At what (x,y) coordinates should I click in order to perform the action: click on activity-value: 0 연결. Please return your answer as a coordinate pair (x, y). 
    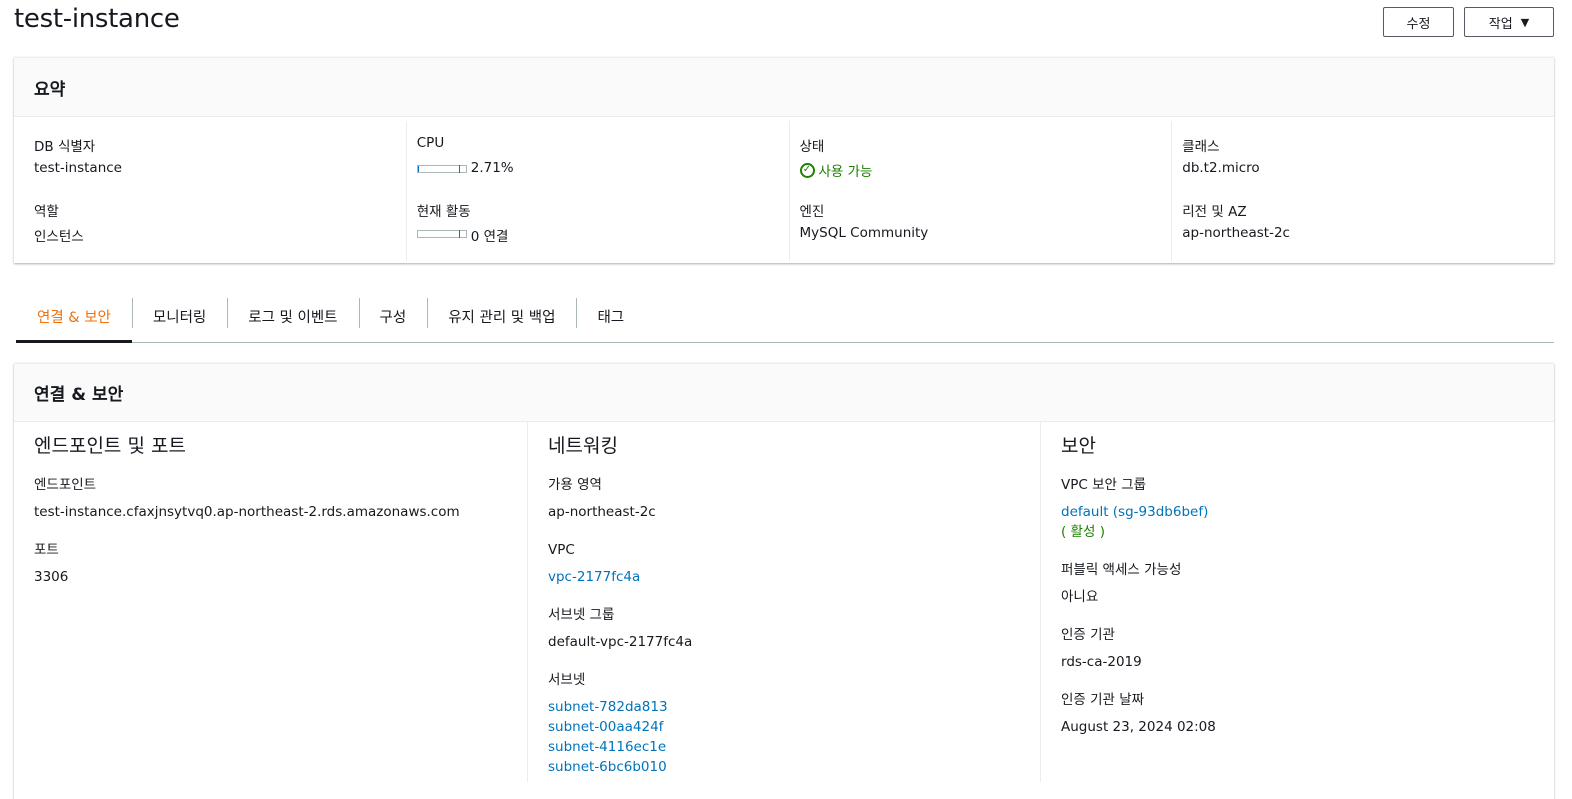
    Looking at the image, I should click on (489, 237).